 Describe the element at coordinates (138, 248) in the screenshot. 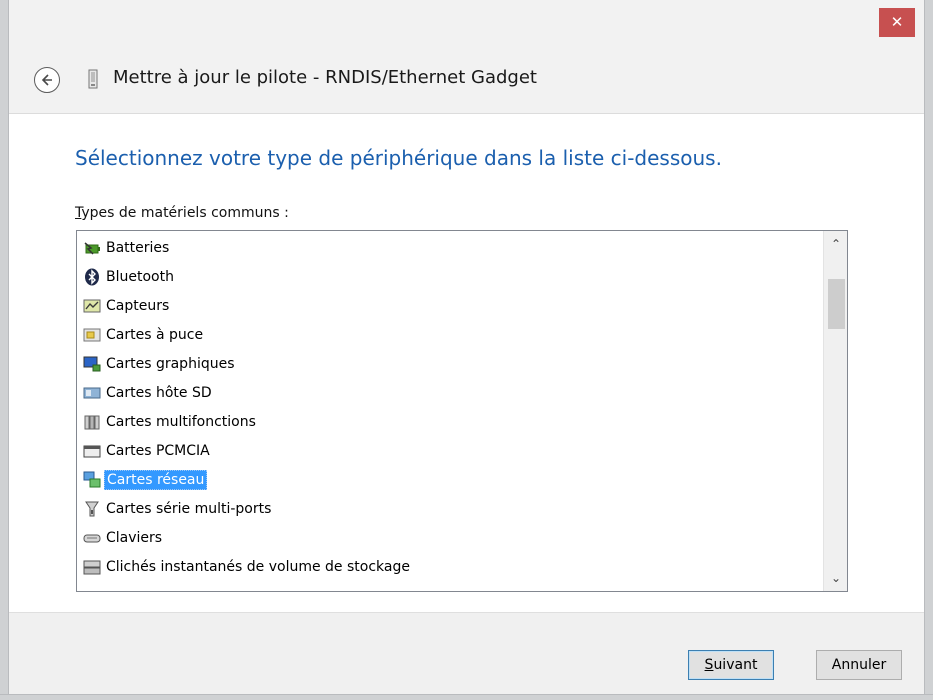

I see `list-item-label: Batteries` at that location.